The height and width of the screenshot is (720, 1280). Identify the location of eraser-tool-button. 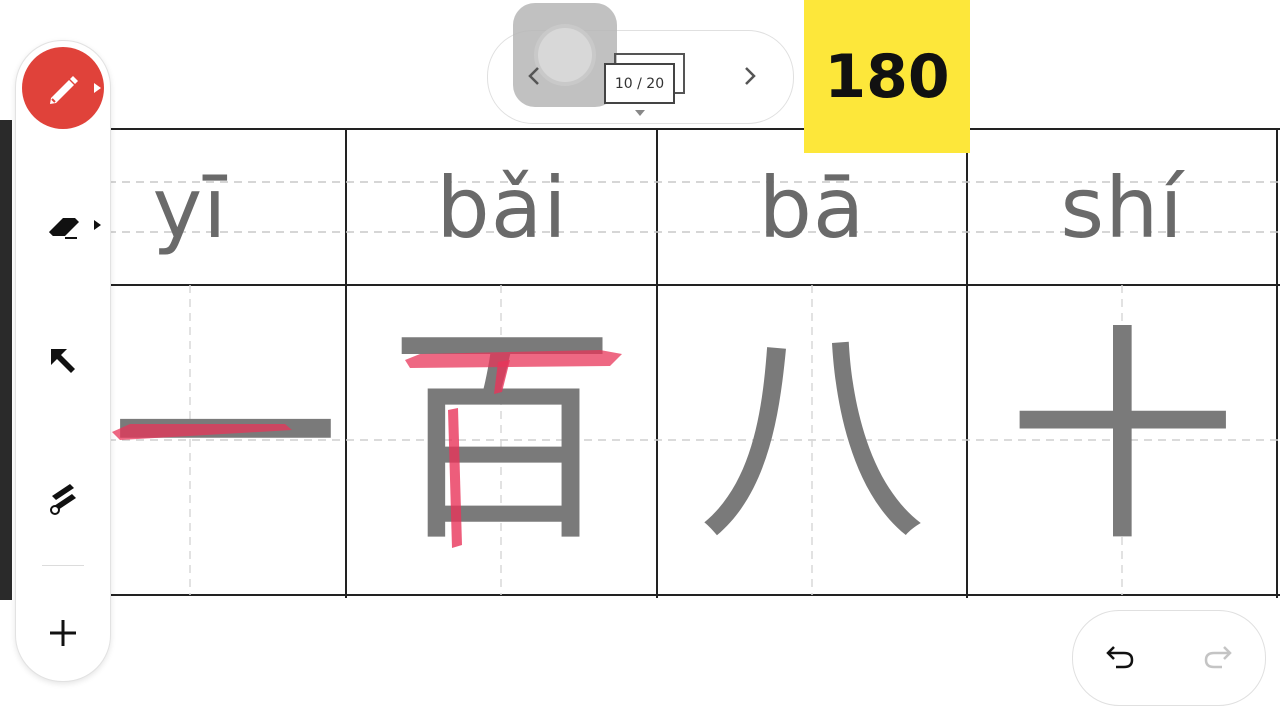
(63, 225).